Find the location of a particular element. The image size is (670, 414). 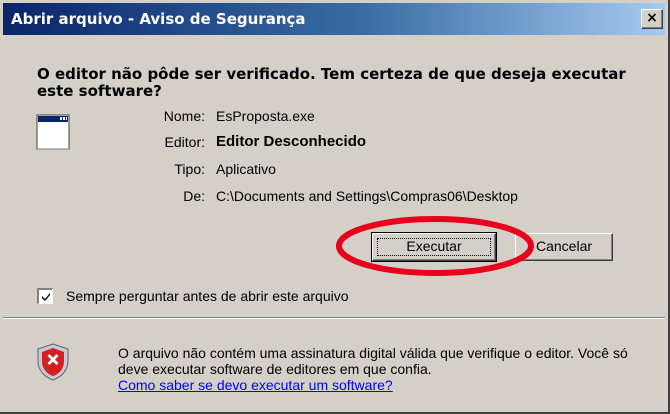

publisher-label: Editor: is located at coordinates (184, 142).